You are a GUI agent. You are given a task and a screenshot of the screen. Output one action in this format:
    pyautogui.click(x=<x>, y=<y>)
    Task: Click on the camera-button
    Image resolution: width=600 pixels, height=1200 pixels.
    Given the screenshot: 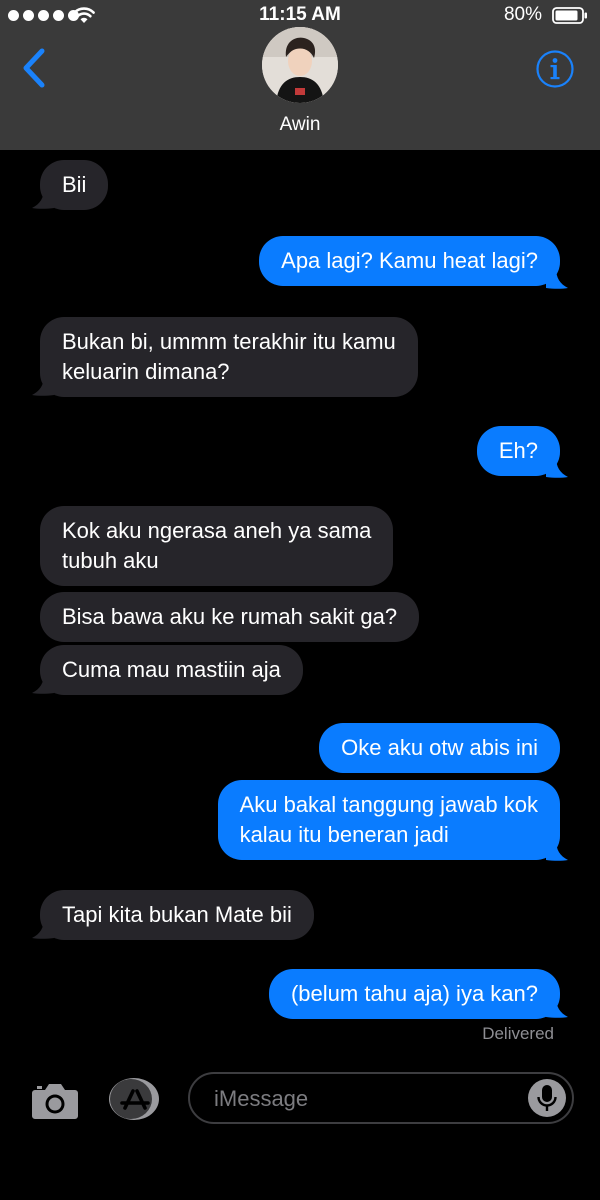 What is the action you would take?
    pyautogui.click(x=55, y=1100)
    